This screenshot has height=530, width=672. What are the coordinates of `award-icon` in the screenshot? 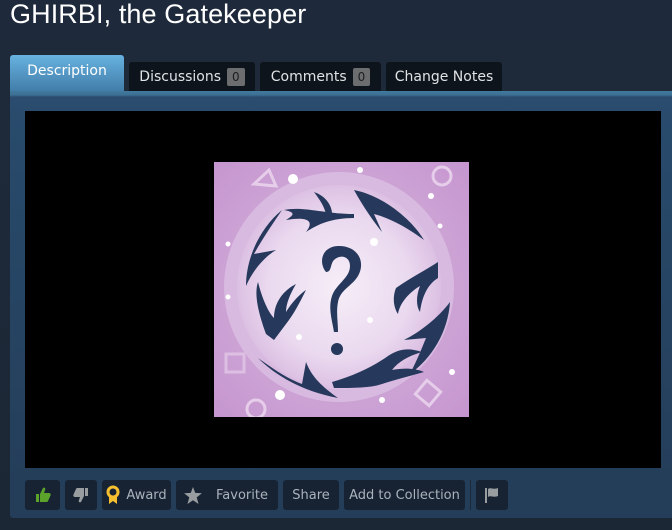 It's located at (113, 495).